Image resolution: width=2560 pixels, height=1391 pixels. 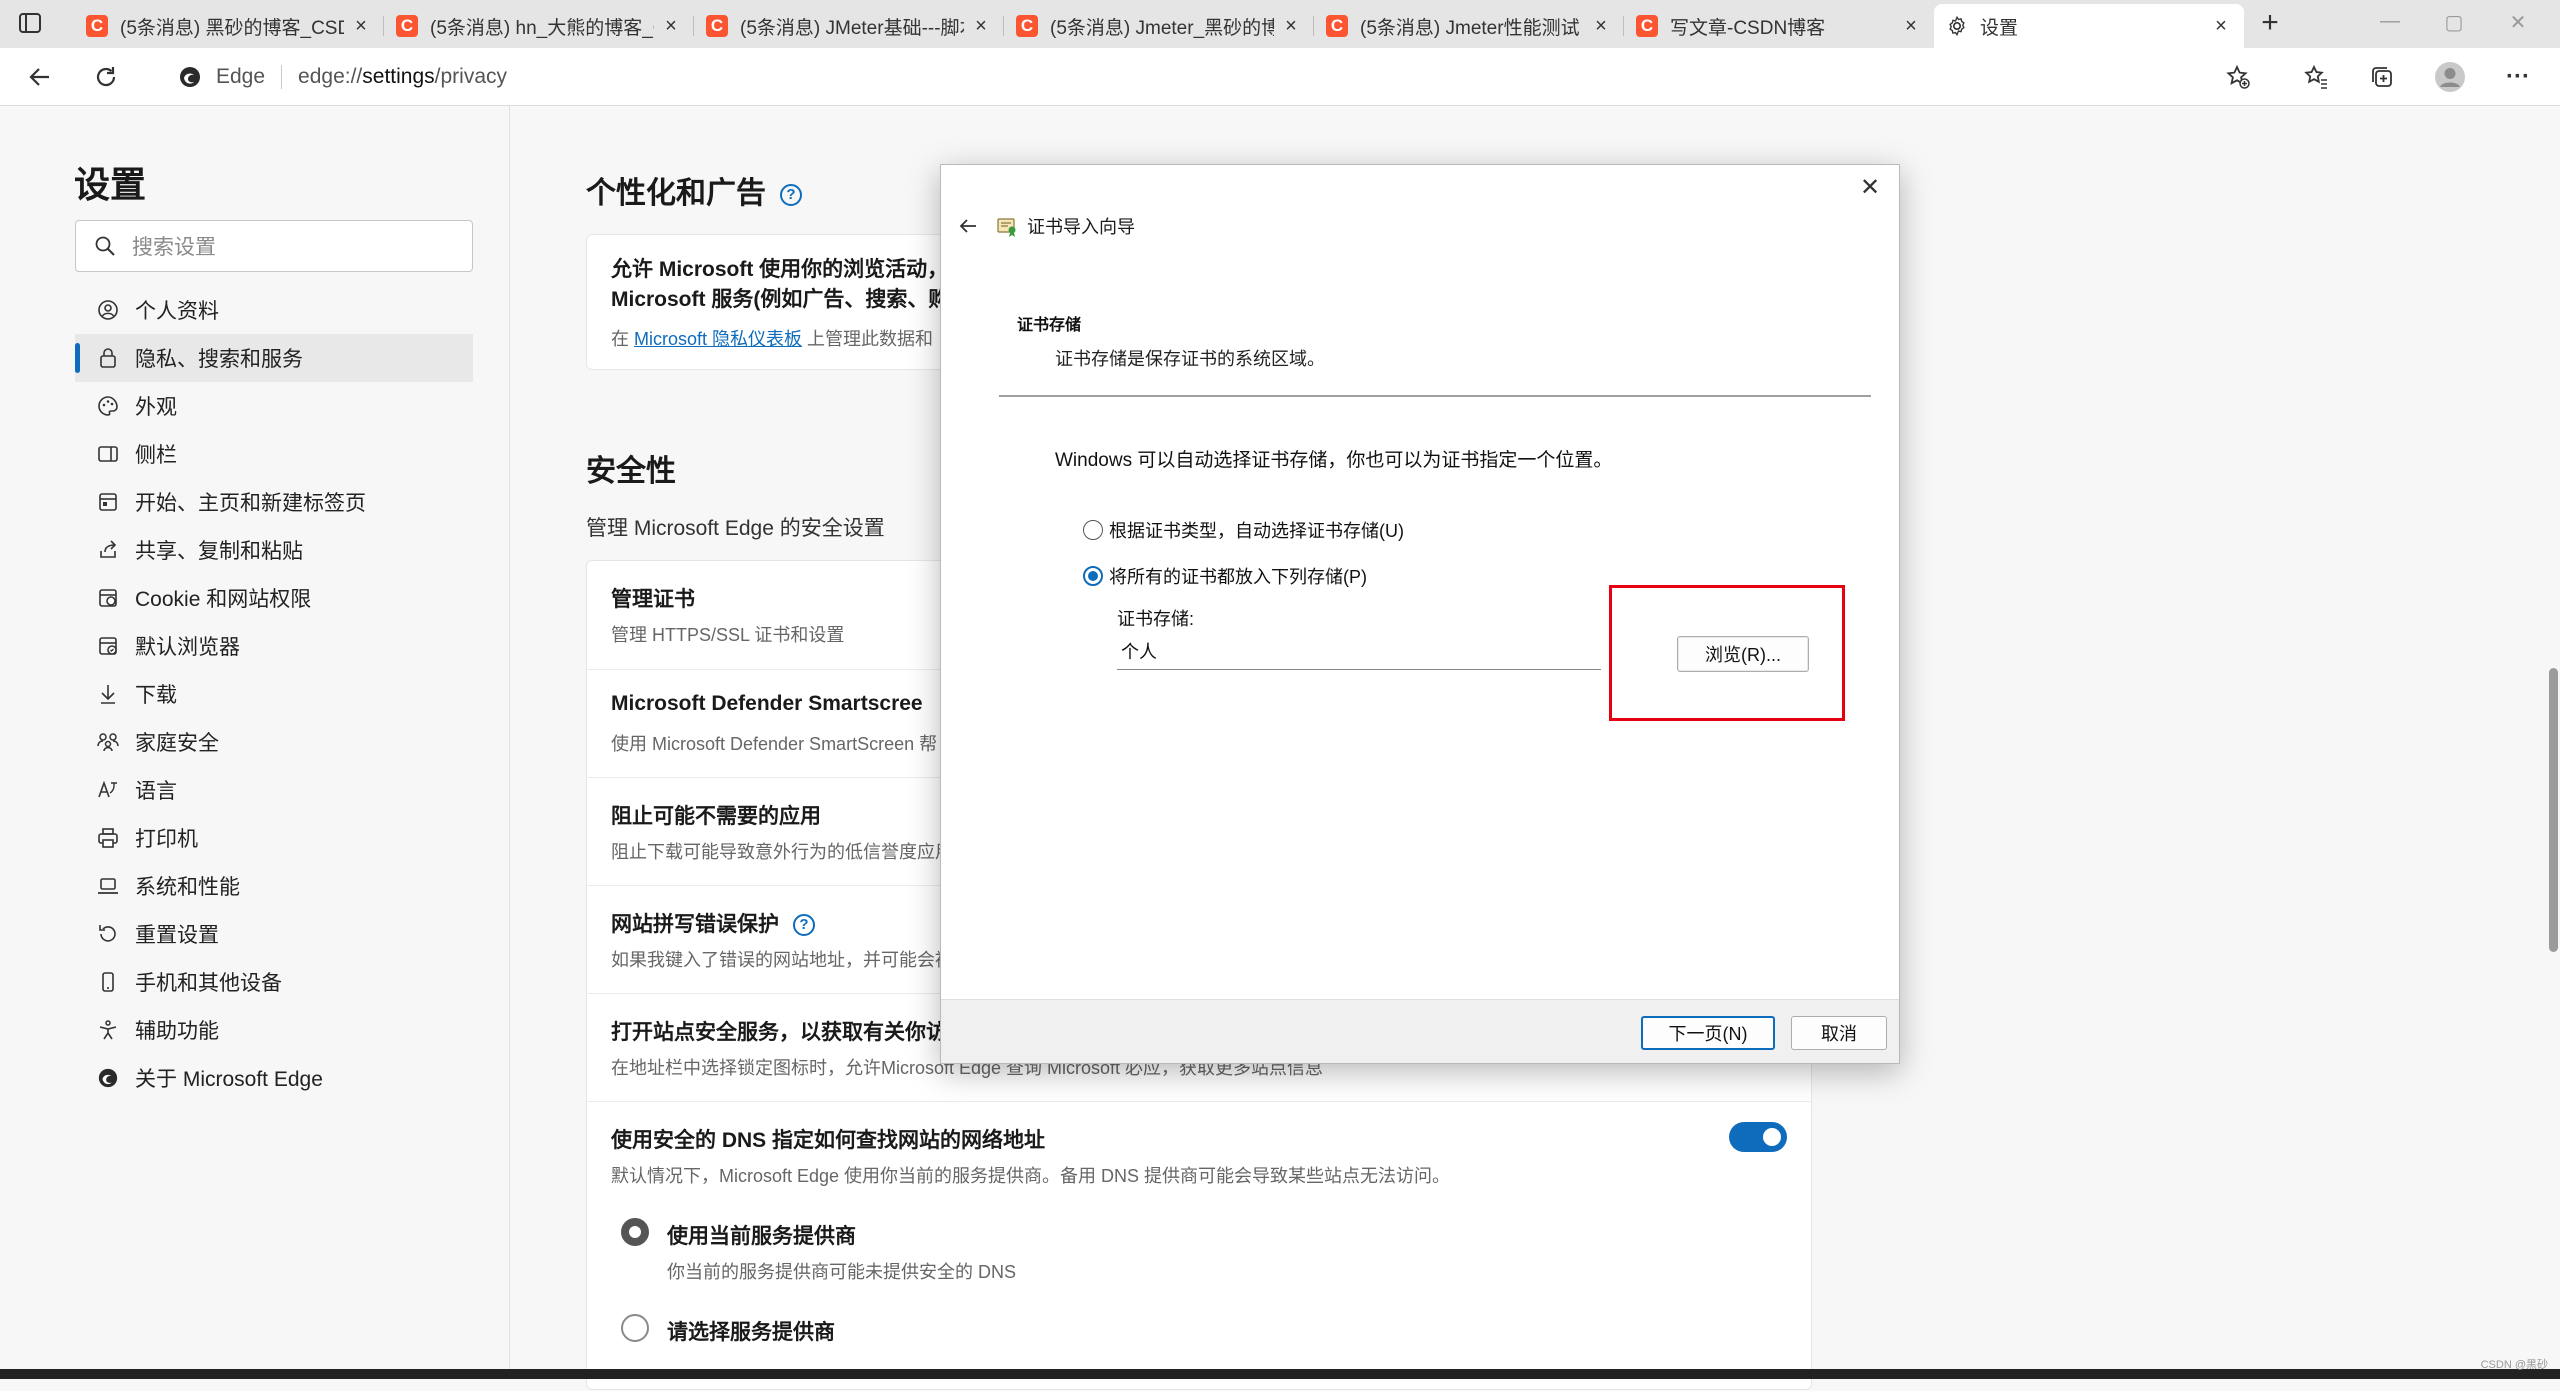 I want to click on gear-icon, so click(x=1957, y=26).